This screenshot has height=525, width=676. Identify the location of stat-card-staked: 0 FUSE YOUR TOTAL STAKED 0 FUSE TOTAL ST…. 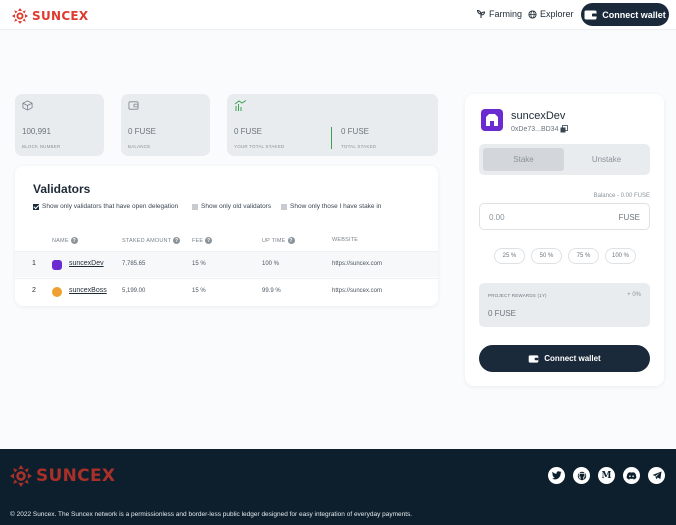
(332, 125).